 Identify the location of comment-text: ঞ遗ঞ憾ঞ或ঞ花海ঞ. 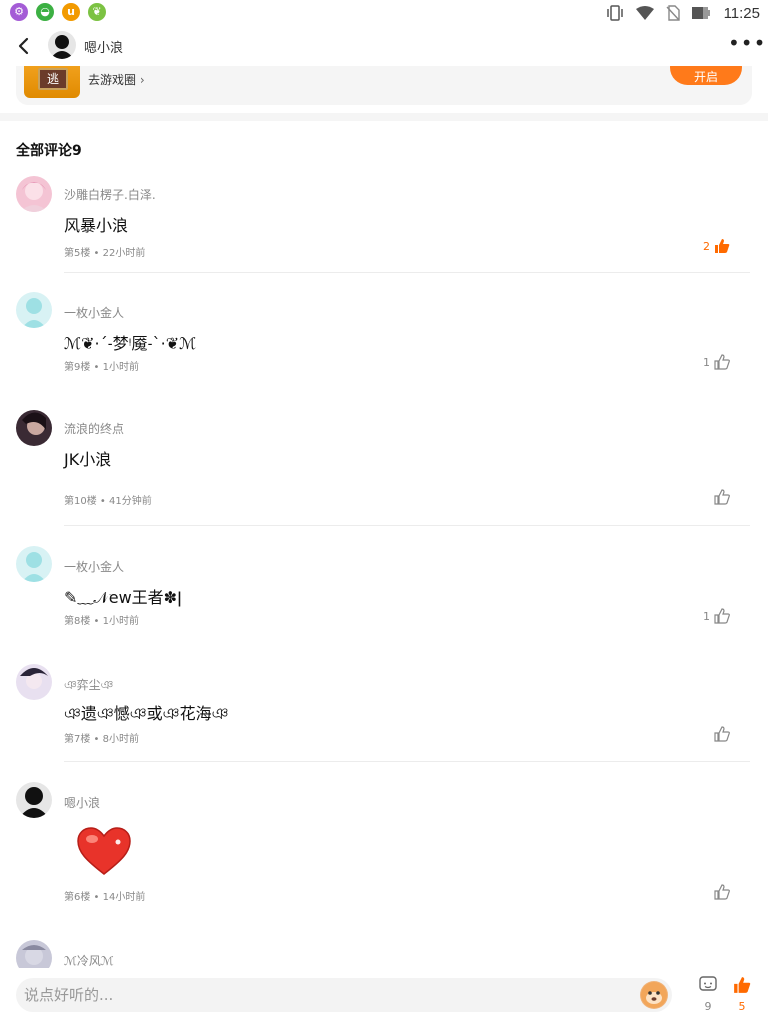
(146, 713).